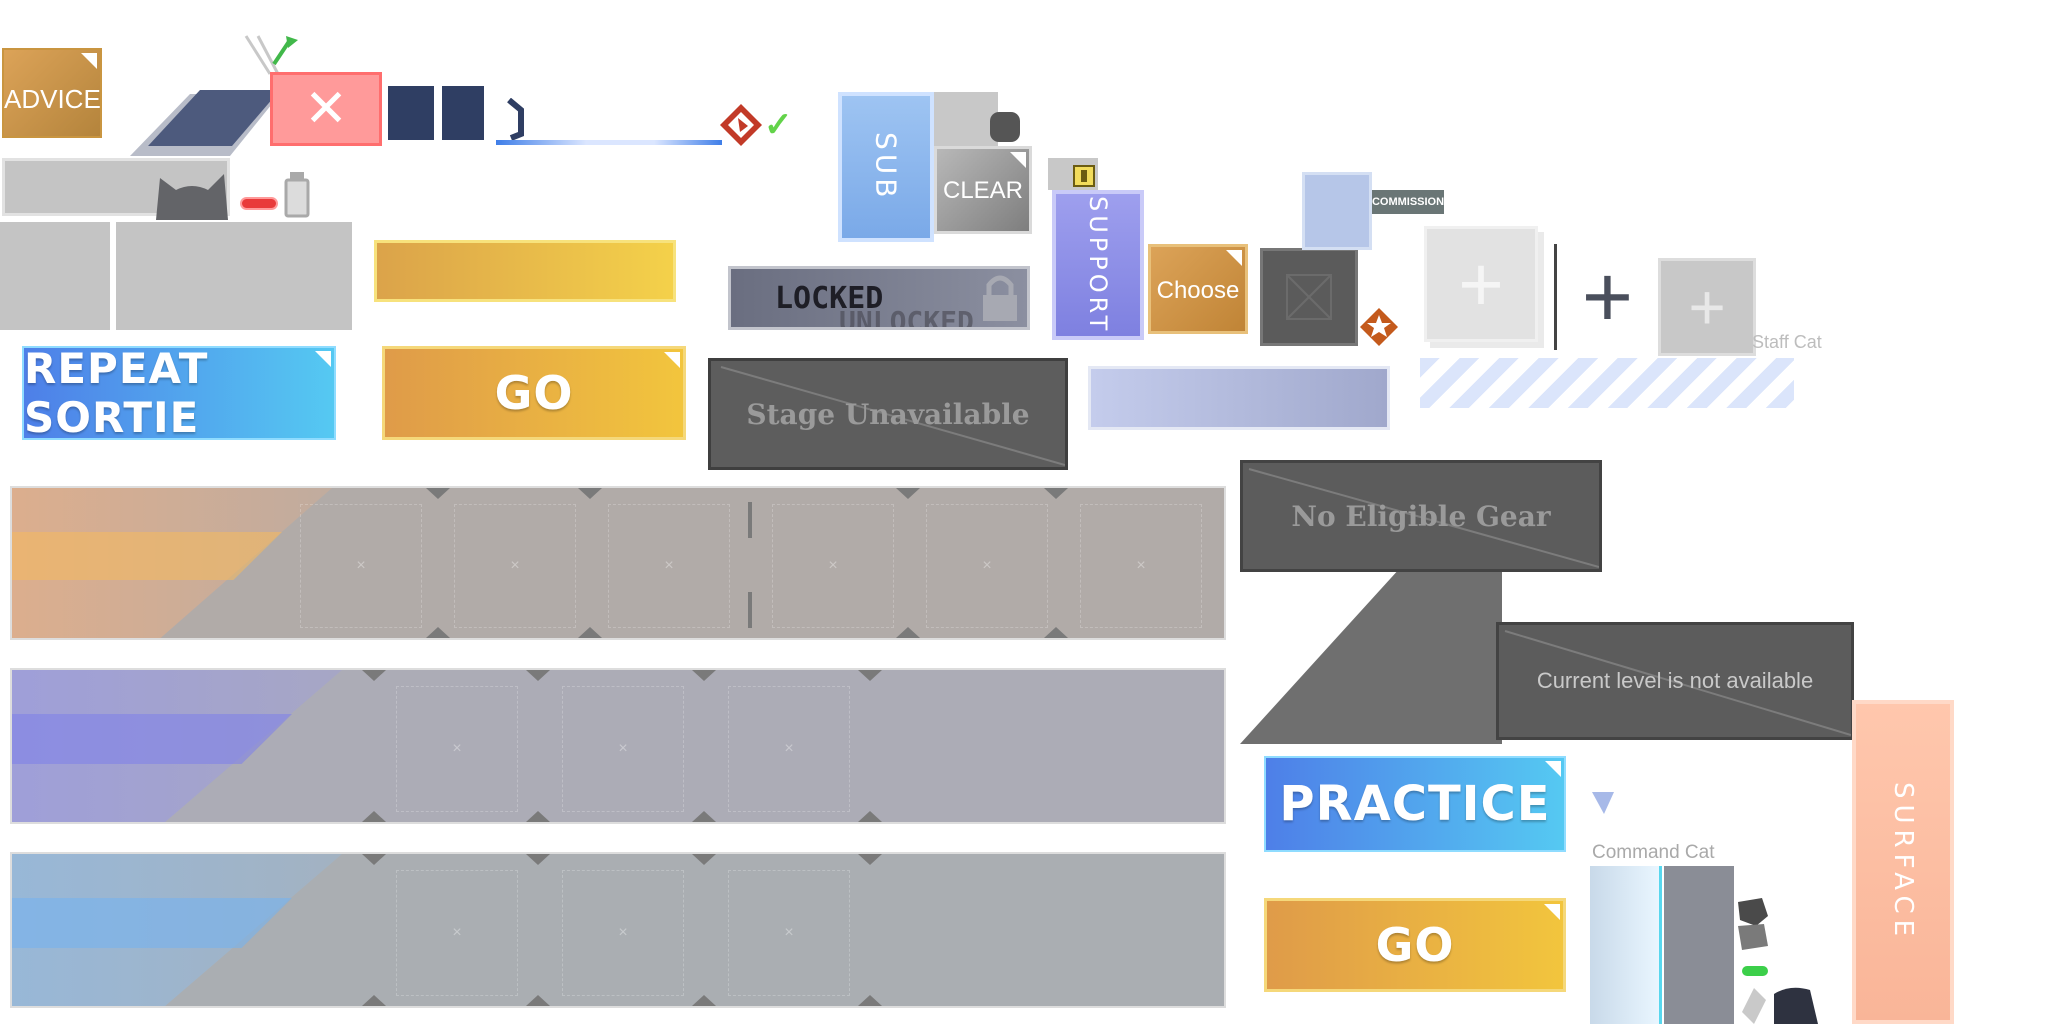 The height and width of the screenshot is (1024, 2048). Describe the element at coordinates (1607, 383) in the screenshot. I see `hatched-strip` at that location.